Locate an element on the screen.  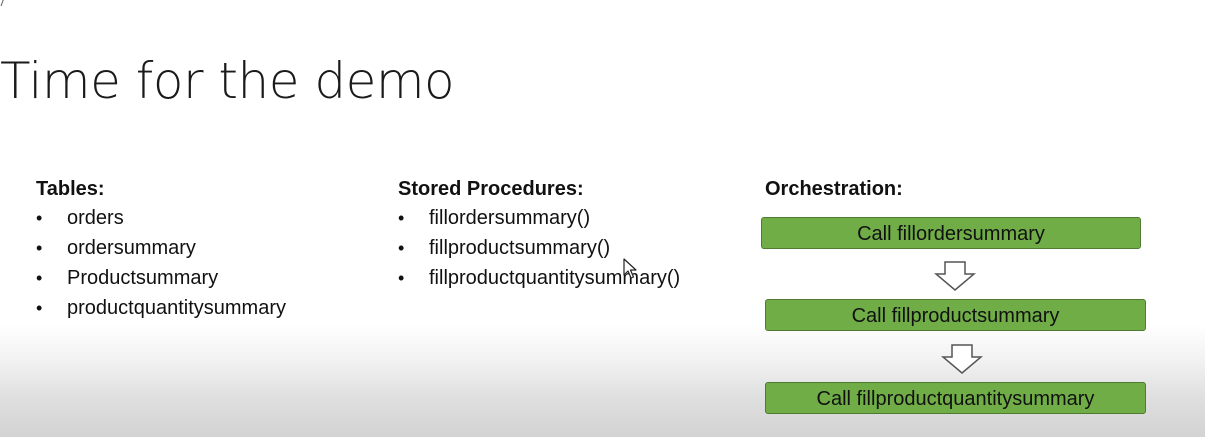
list-item: • orders is located at coordinates (161, 218).